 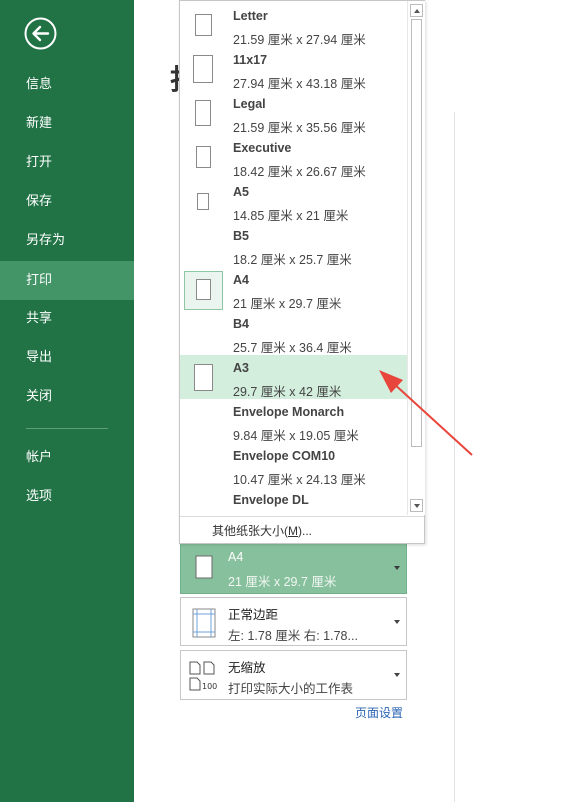 What do you see at coordinates (67, 318) in the screenshot?
I see `nav-share: 共享` at bounding box center [67, 318].